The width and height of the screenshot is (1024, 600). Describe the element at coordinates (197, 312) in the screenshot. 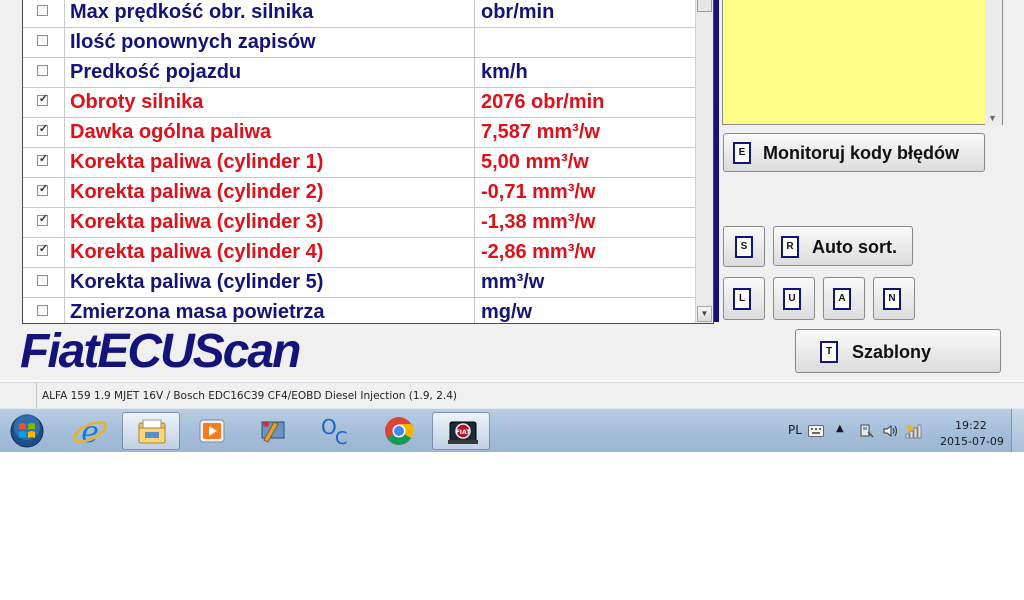

I see `parameter-name: Zmierzona masa powietrza` at that location.